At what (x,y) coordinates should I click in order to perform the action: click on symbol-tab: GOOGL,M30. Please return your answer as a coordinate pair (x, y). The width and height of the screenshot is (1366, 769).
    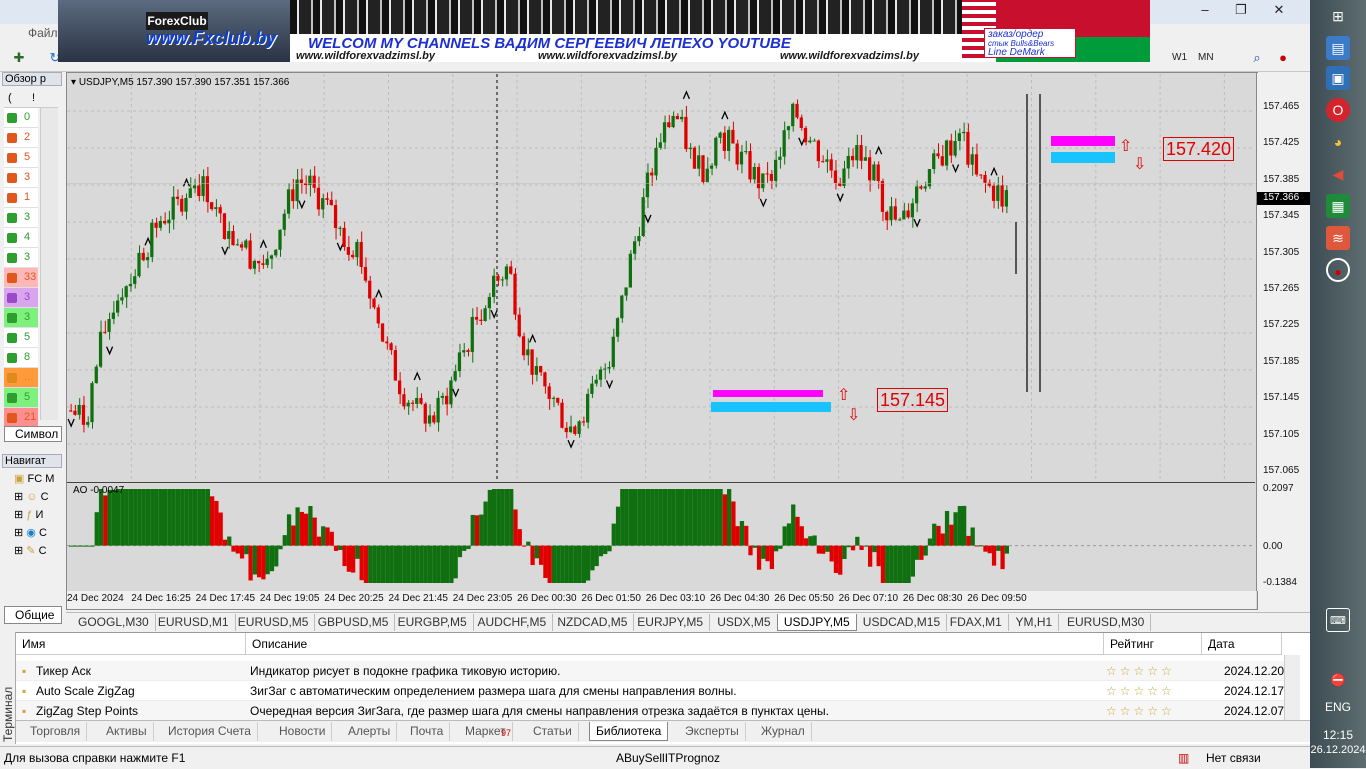
    Looking at the image, I should click on (114, 622).